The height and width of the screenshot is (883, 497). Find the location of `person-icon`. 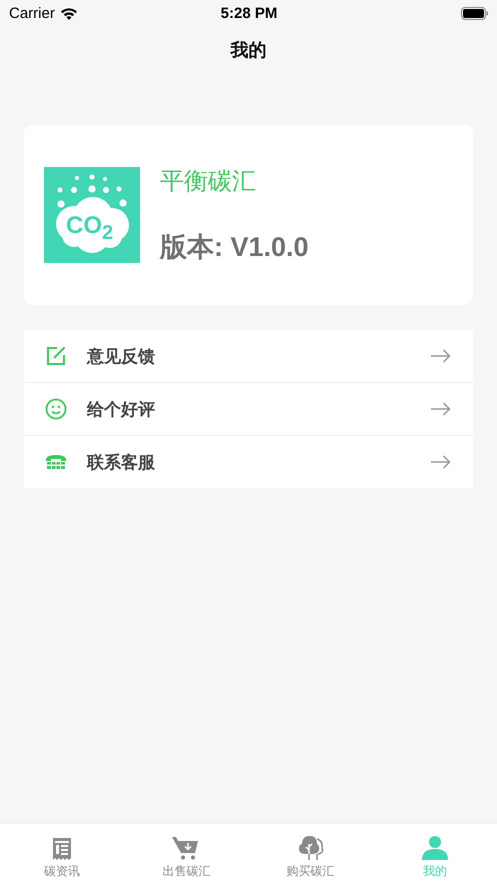

person-icon is located at coordinates (435, 848).